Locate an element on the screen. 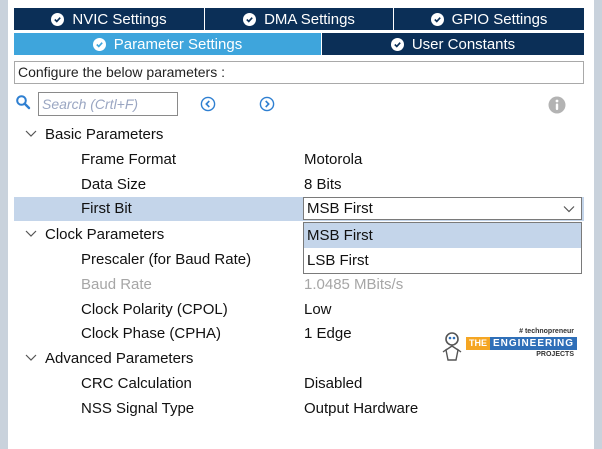 The height and width of the screenshot is (449, 602). param-label: Clock Polarity (CPOL) is located at coordinates (154, 309).